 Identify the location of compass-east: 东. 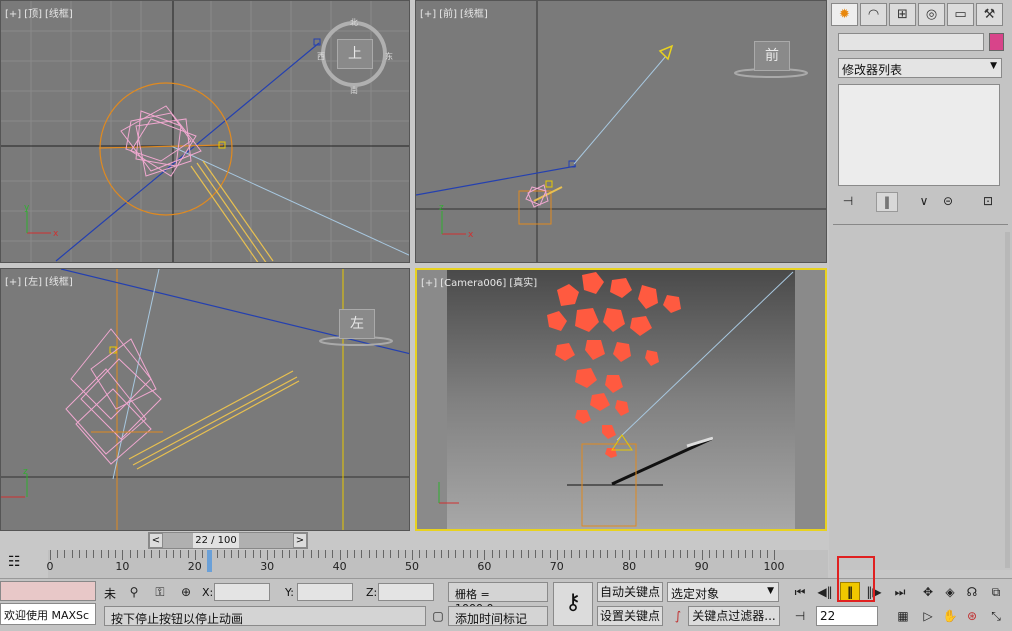
(389, 56).